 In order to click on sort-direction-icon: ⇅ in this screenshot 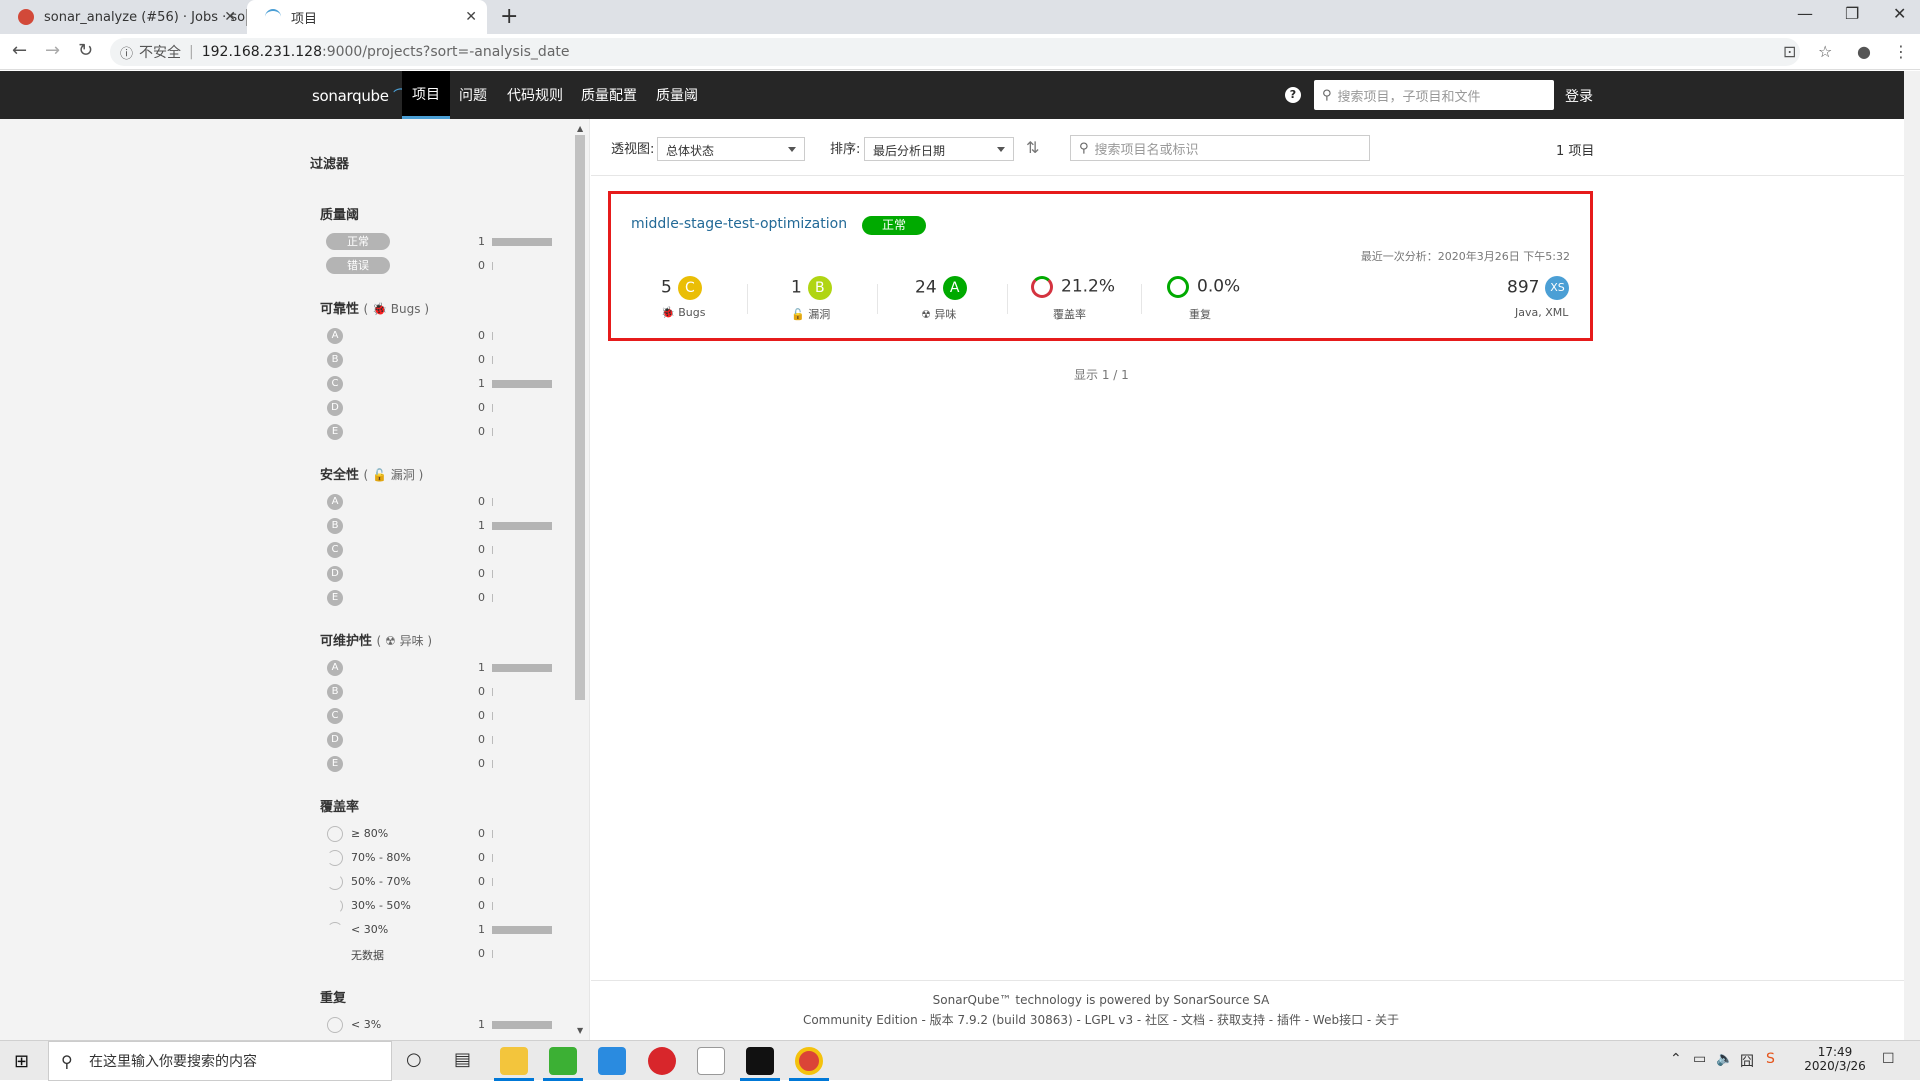, I will do `click(1032, 147)`.